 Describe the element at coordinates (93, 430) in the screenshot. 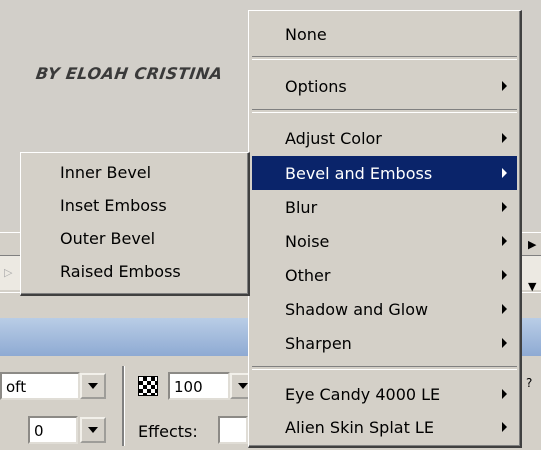

I see `edge-dropdown` at that location.